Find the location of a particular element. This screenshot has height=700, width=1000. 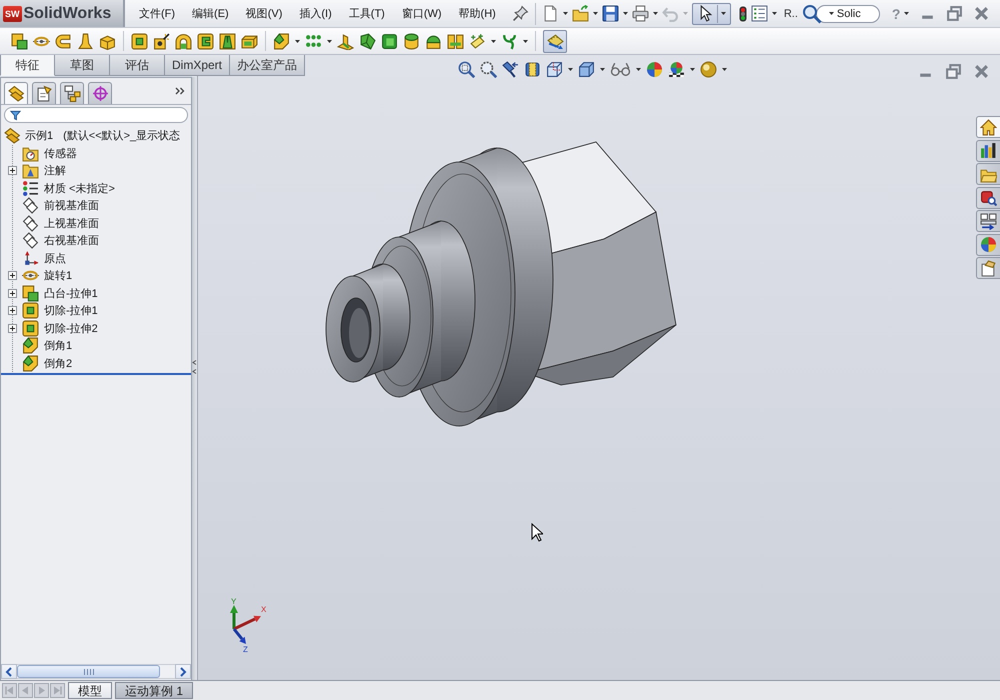

open-box-icon is located at coordinates (107, 41).